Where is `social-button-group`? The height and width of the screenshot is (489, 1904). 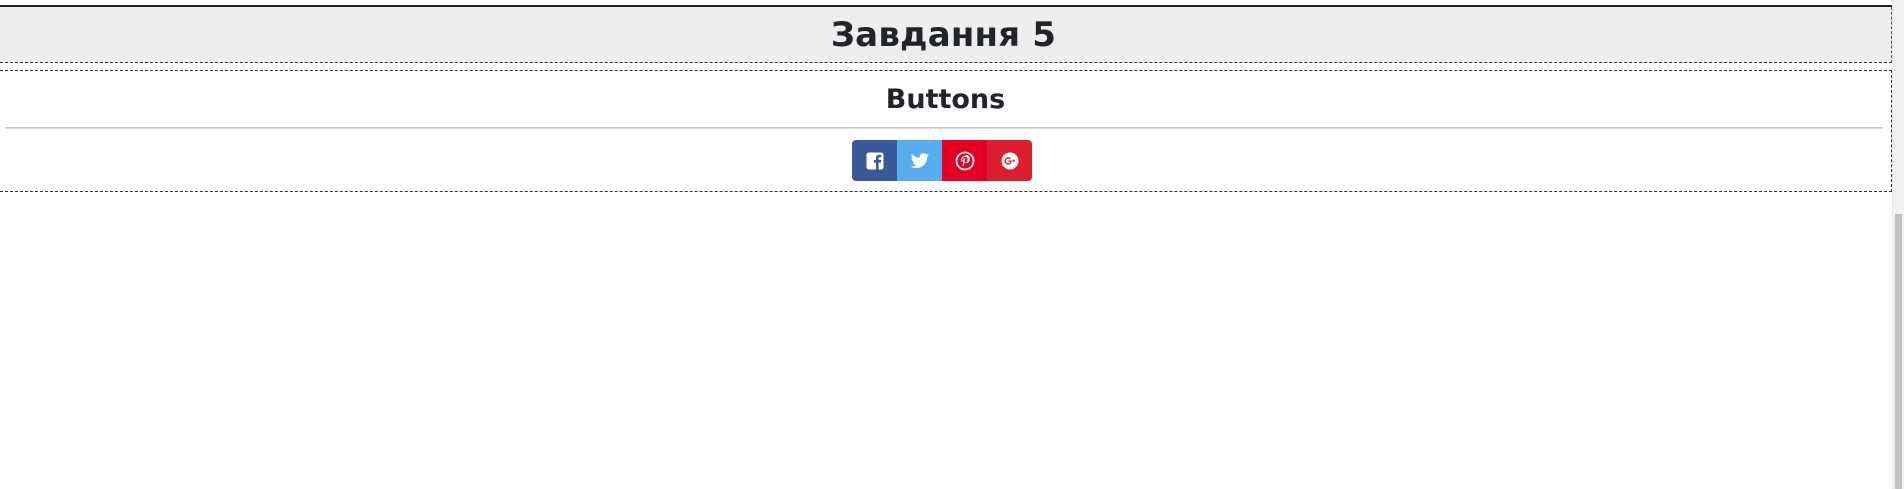 social-button-group is located at coordinates (942, 160).